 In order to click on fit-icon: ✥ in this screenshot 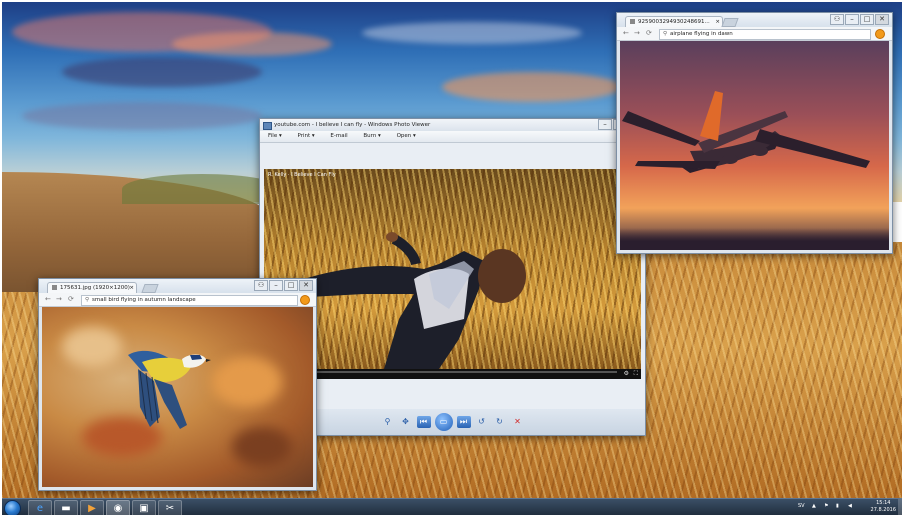, I will do `click(406, 422)`.